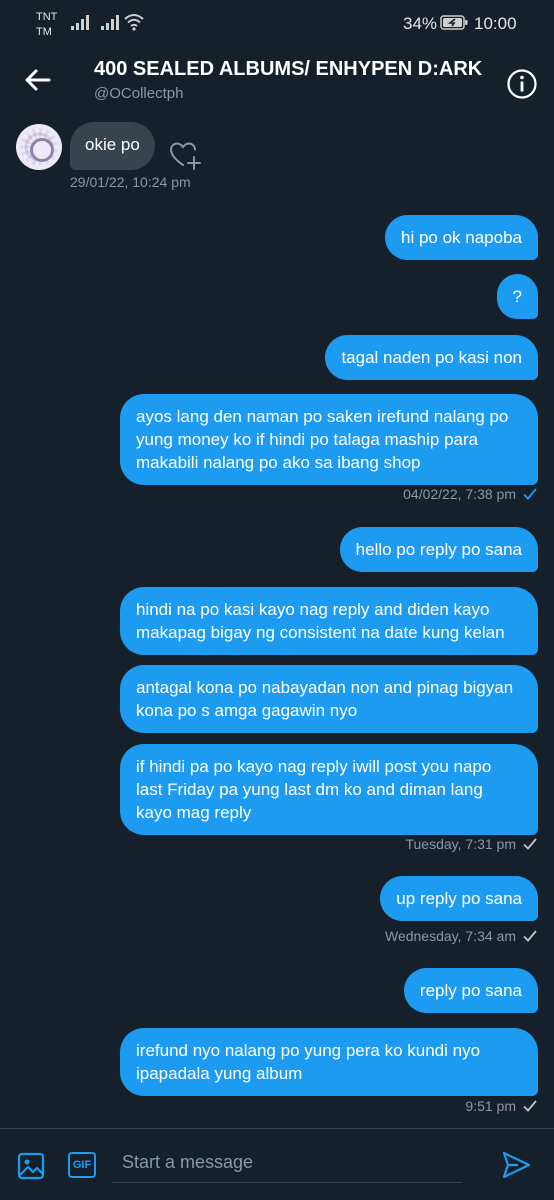  What do you see at coordinates (80, 22) in the screenshot?
I see `signal-strength-icon` at bounding box center [80, 22].